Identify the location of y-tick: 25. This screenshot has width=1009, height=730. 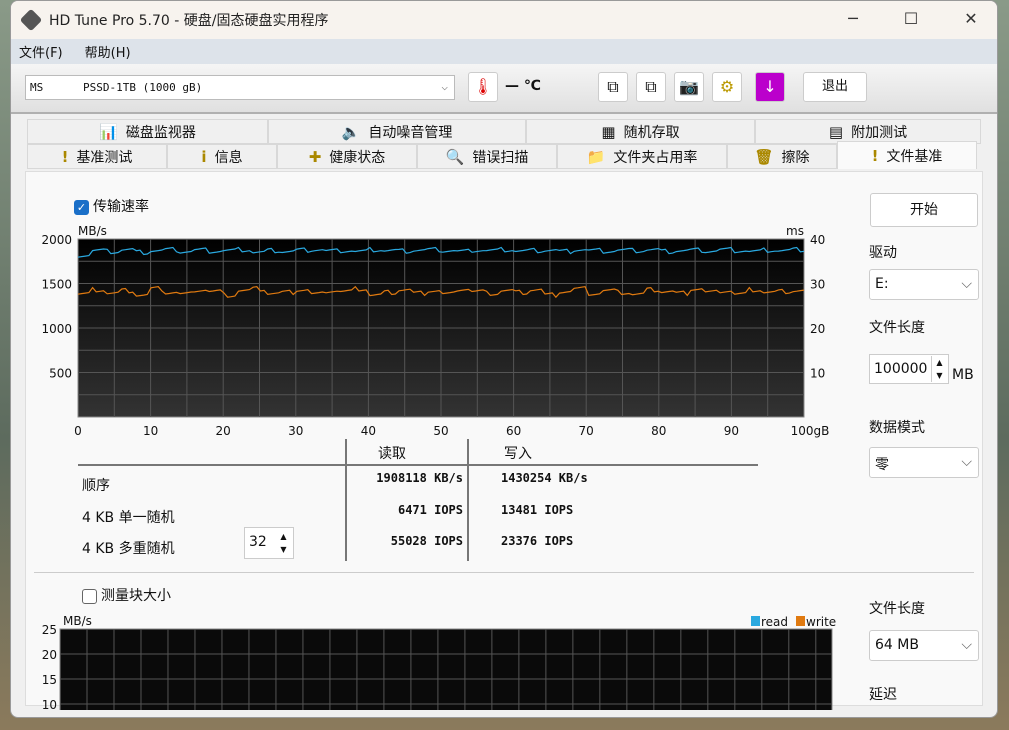
(49, 630).